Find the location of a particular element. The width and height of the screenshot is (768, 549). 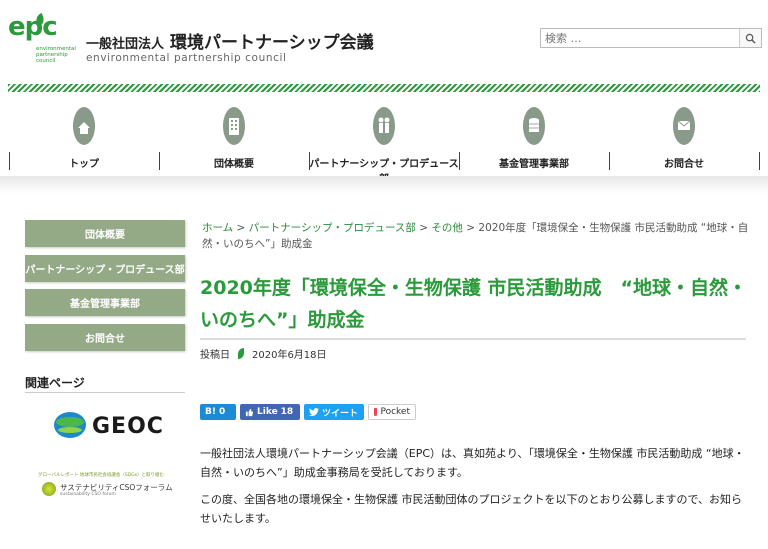

org-name: 一般社団法人 環境パートナーシップ会議 is located at coordinates (230, 40).